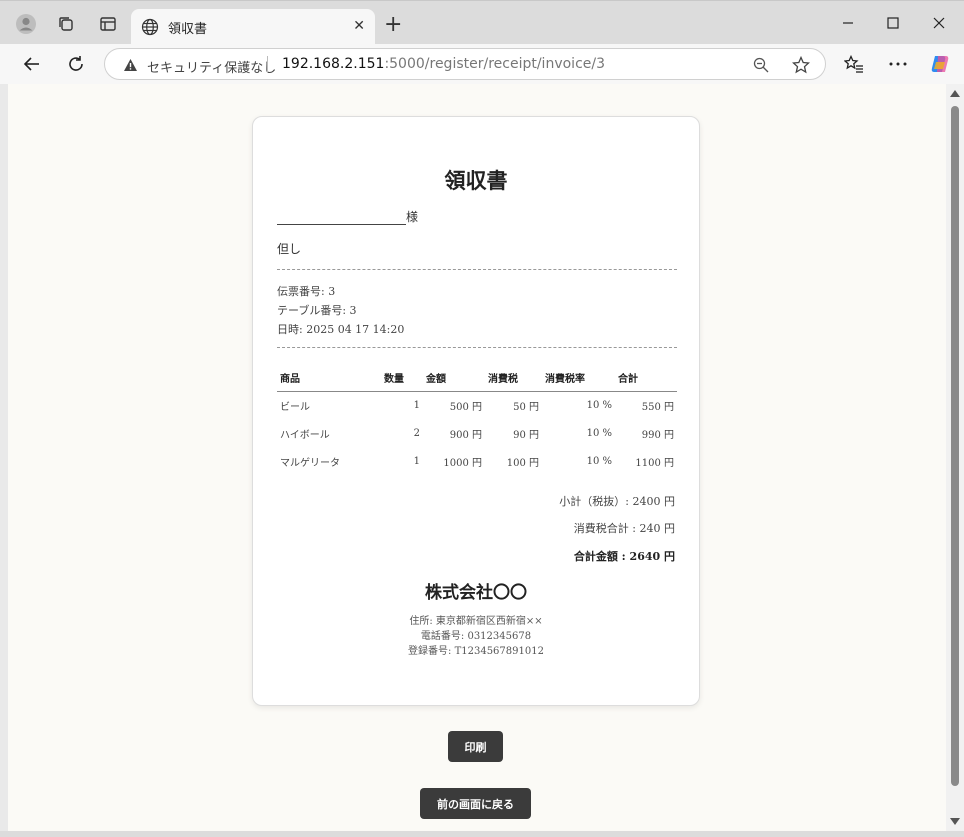 Image resolution: width=964 pixels, height=837 pixels. Describe the element at coordinates (898, 64) in the screenshot. I see `more-menu-icon` at that location.